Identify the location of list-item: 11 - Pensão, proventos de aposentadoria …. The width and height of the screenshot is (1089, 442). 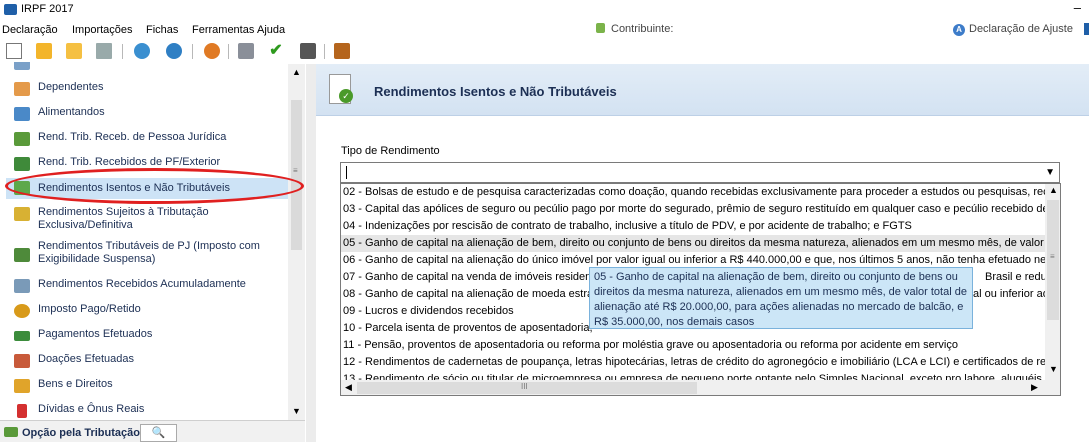
(693, 345).